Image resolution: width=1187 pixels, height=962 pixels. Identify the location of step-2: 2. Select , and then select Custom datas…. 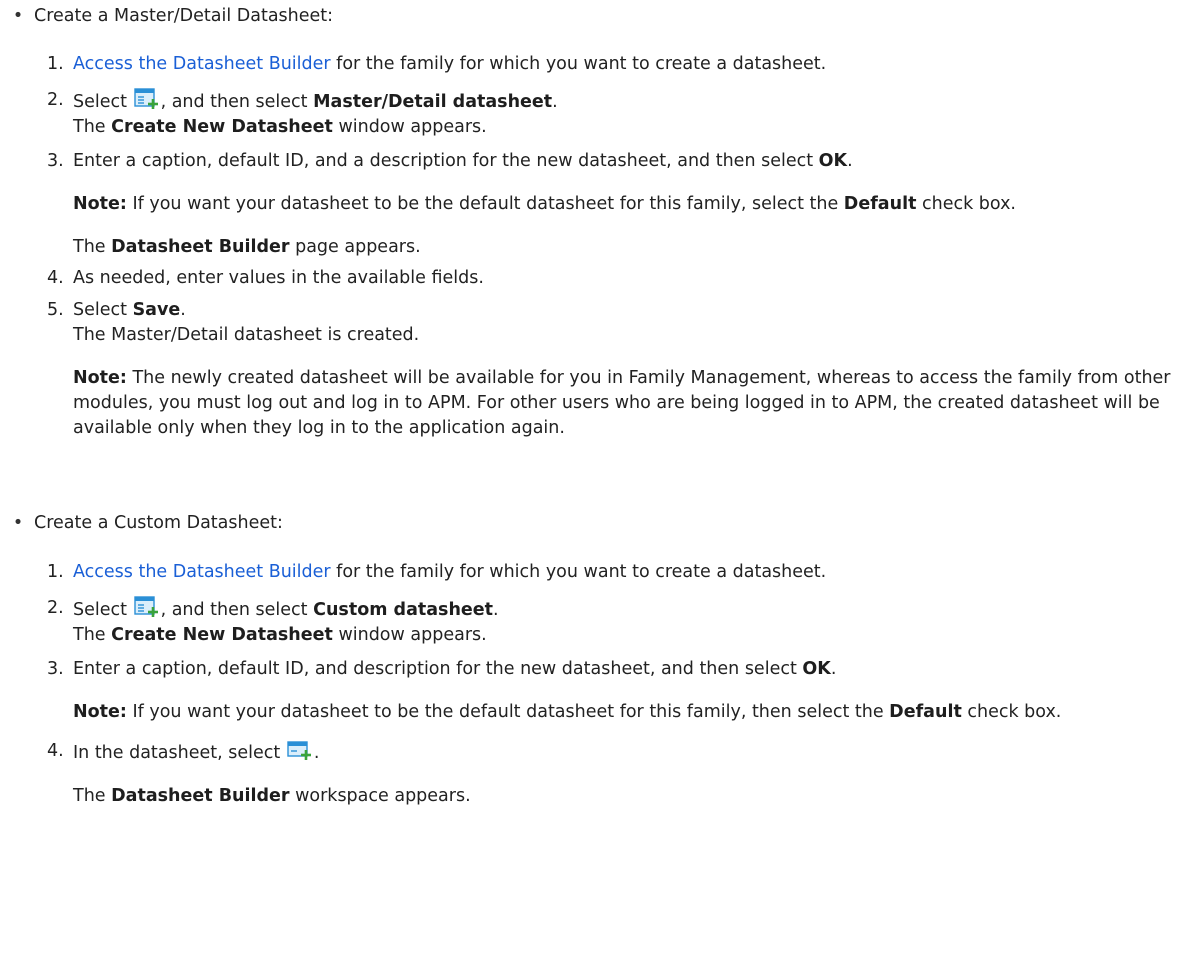
(617, 622).